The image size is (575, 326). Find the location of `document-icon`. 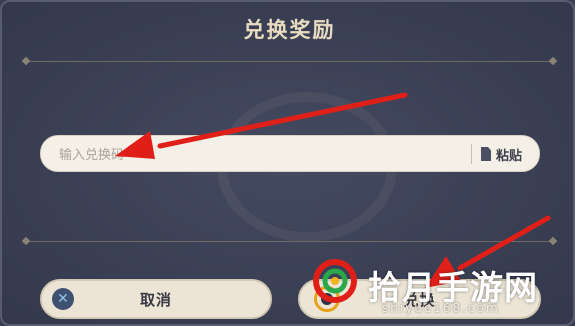

document-icon is located at coordinates (486, 154).